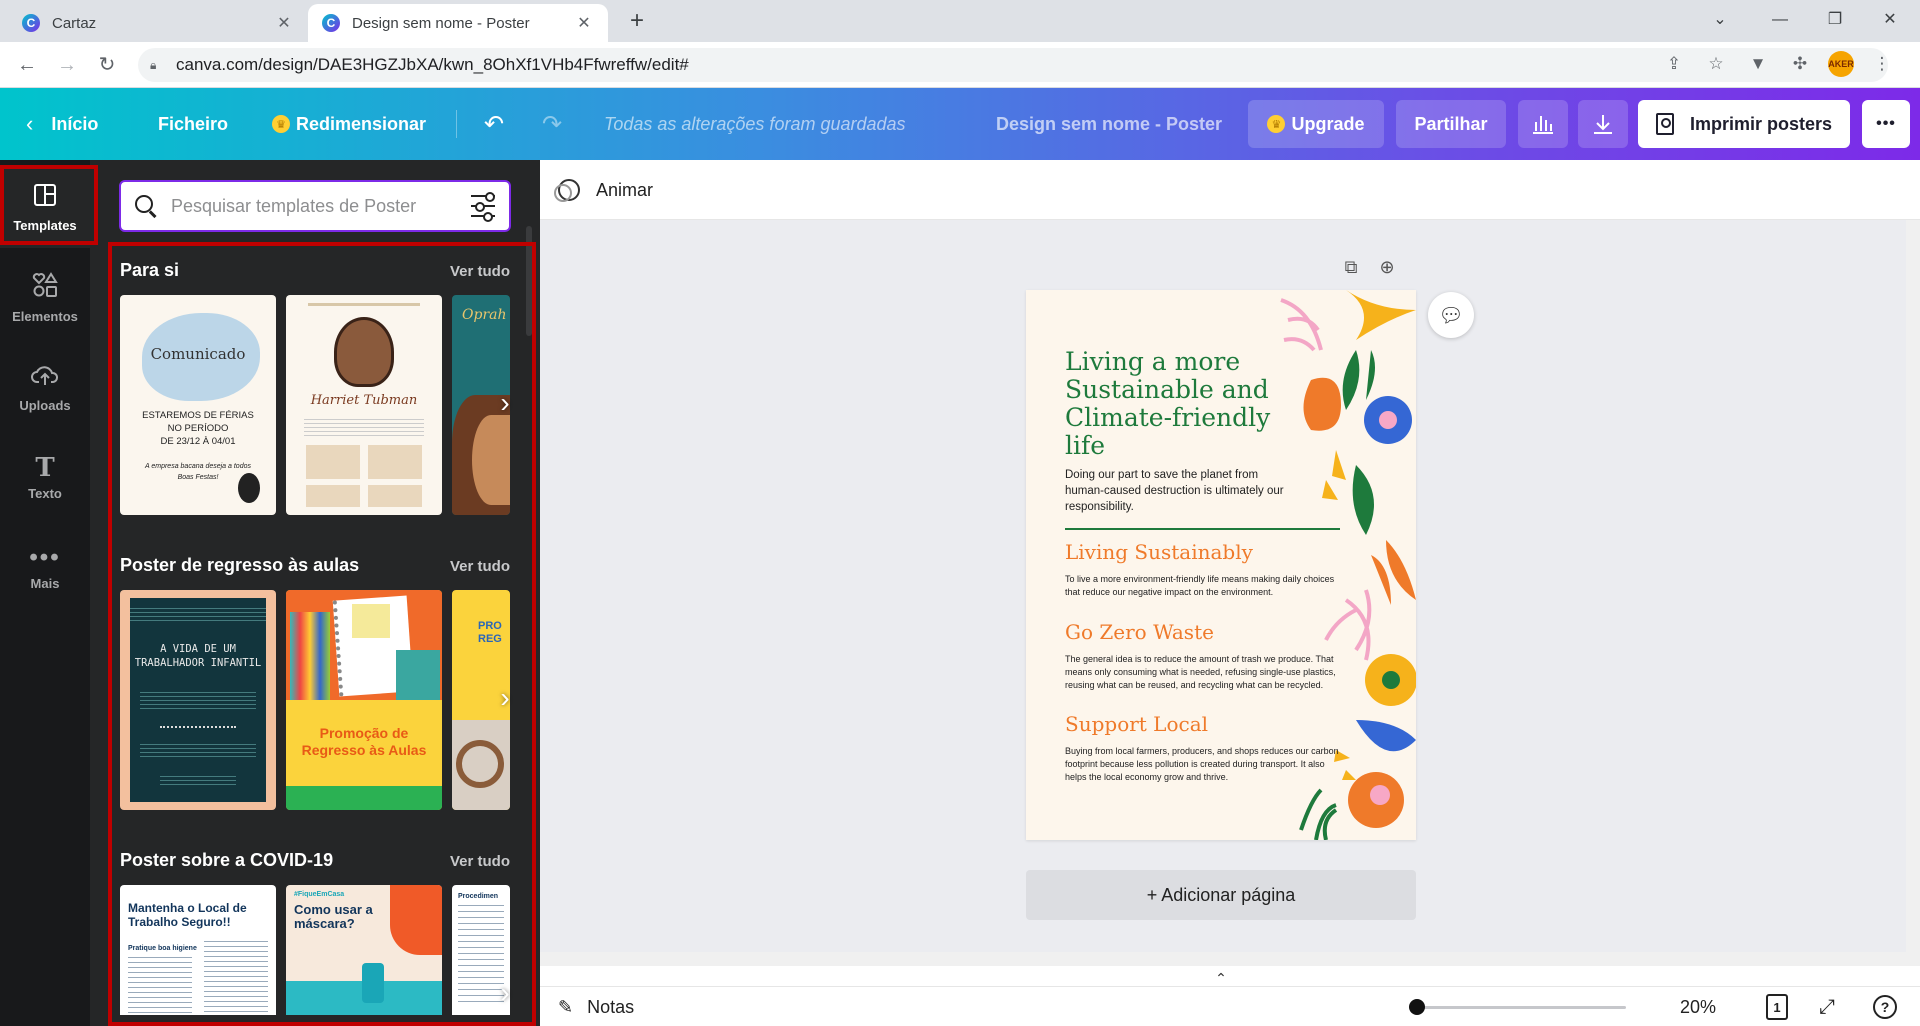  I want to click on download-icon, so click(1603, 124).